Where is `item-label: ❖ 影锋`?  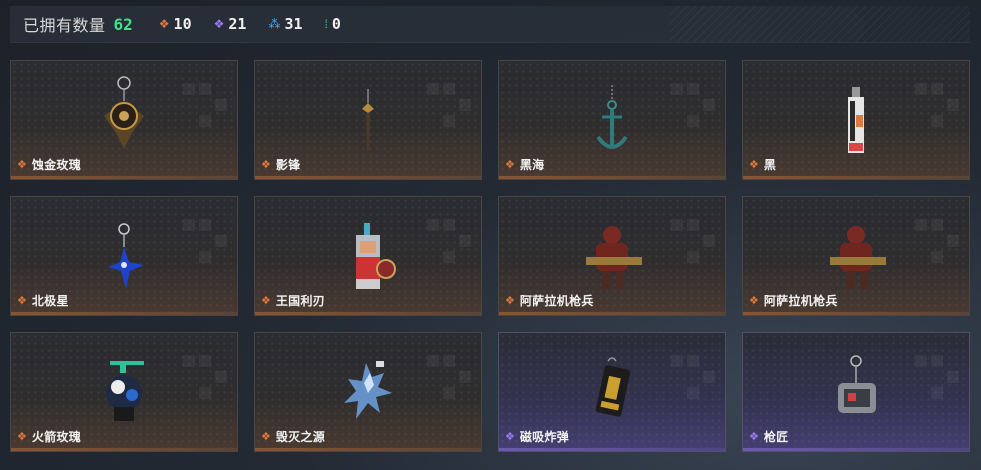 item-label: ❖ 影锋 is located at coordinates (280, 164).